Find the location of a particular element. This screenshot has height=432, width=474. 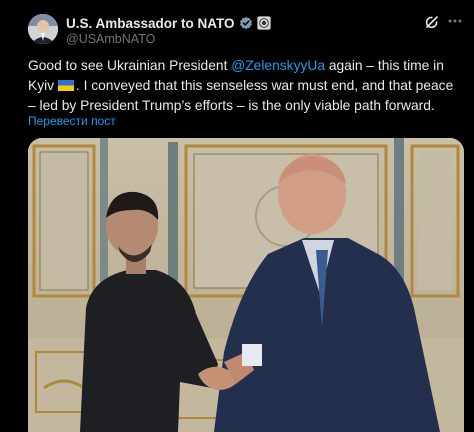

mention-link: @ZelenskyyUa is located at coordinates (278, 65).